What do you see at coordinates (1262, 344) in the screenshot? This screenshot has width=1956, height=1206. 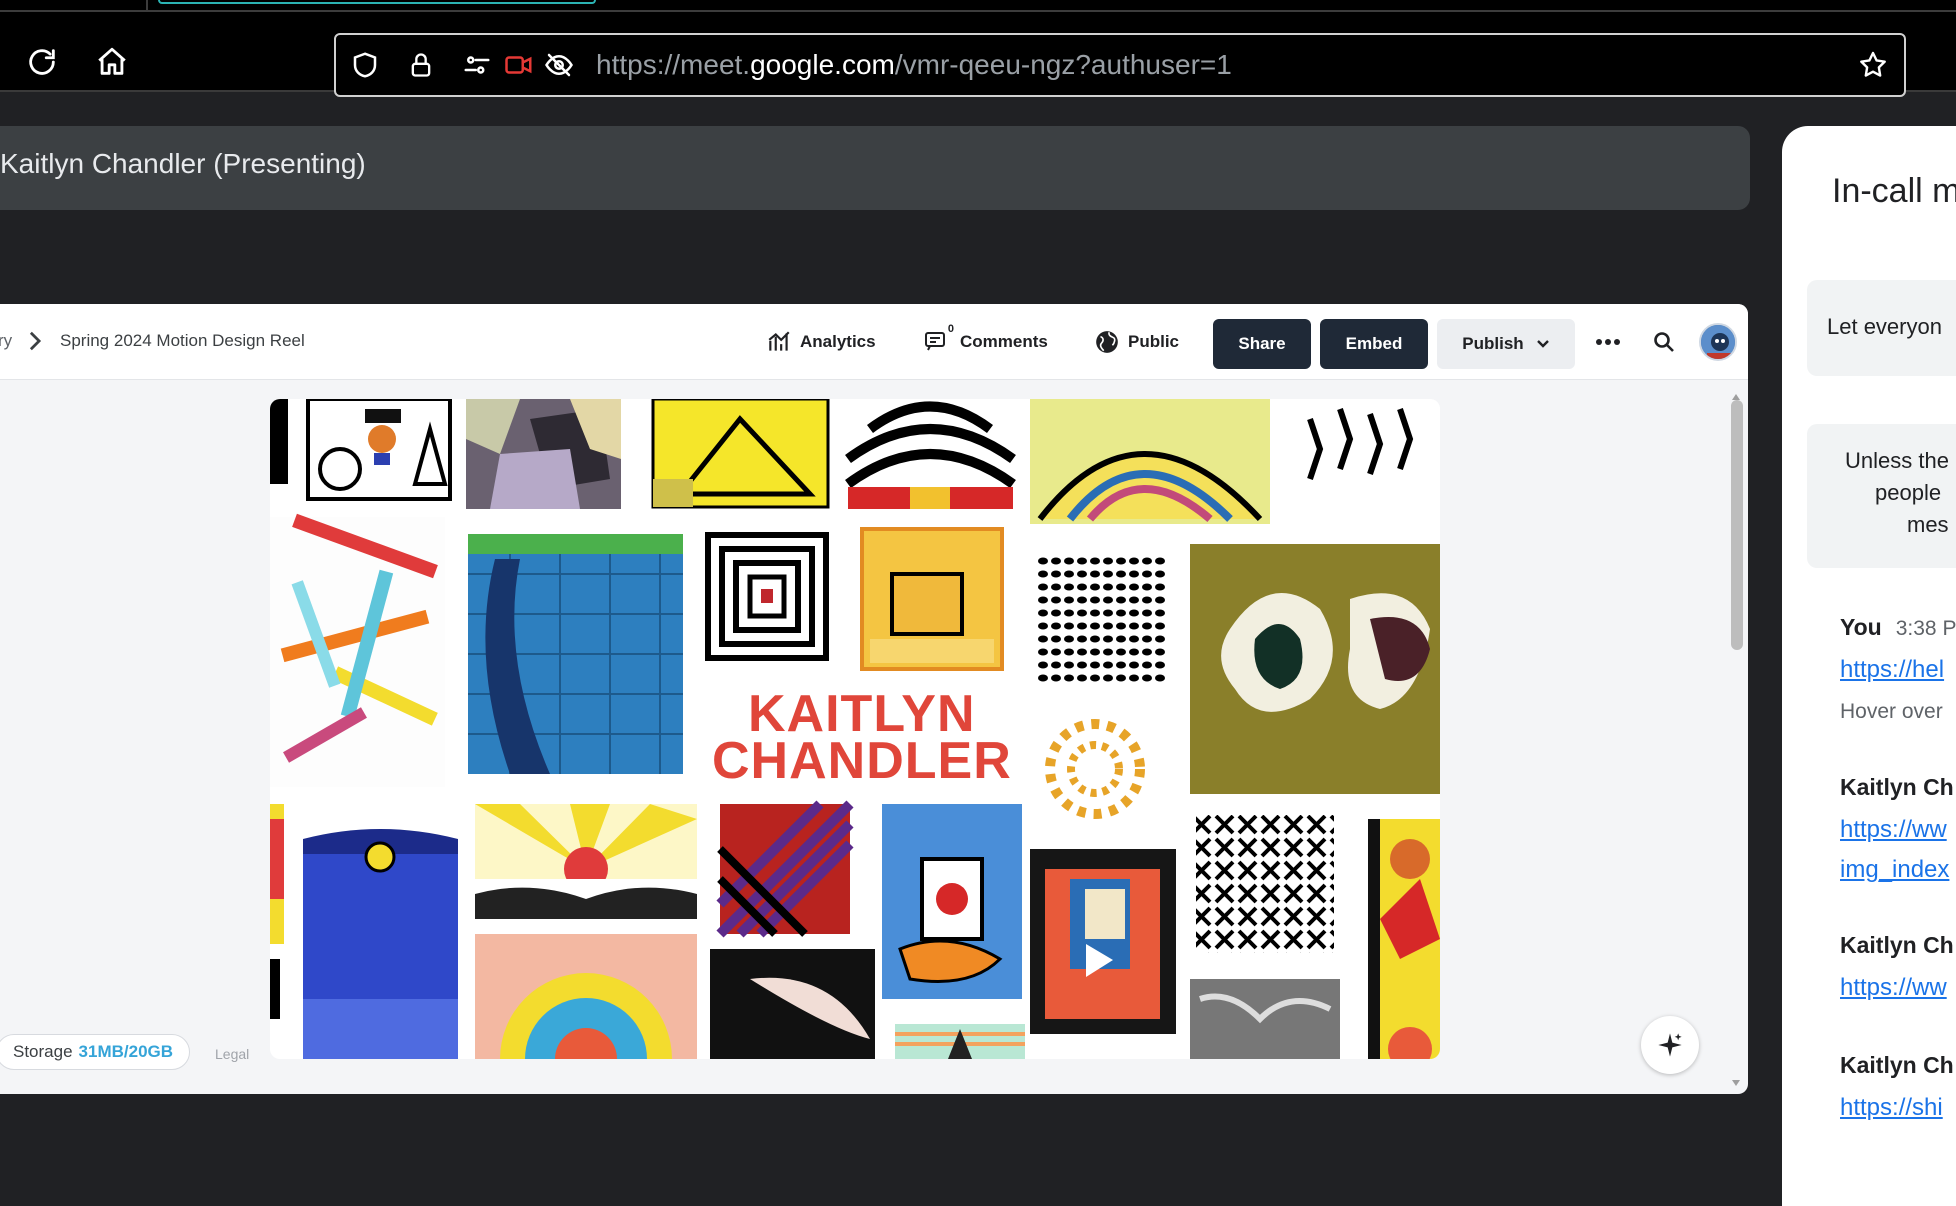 I see `share-button: Share` at bounding box center [1262, 344].